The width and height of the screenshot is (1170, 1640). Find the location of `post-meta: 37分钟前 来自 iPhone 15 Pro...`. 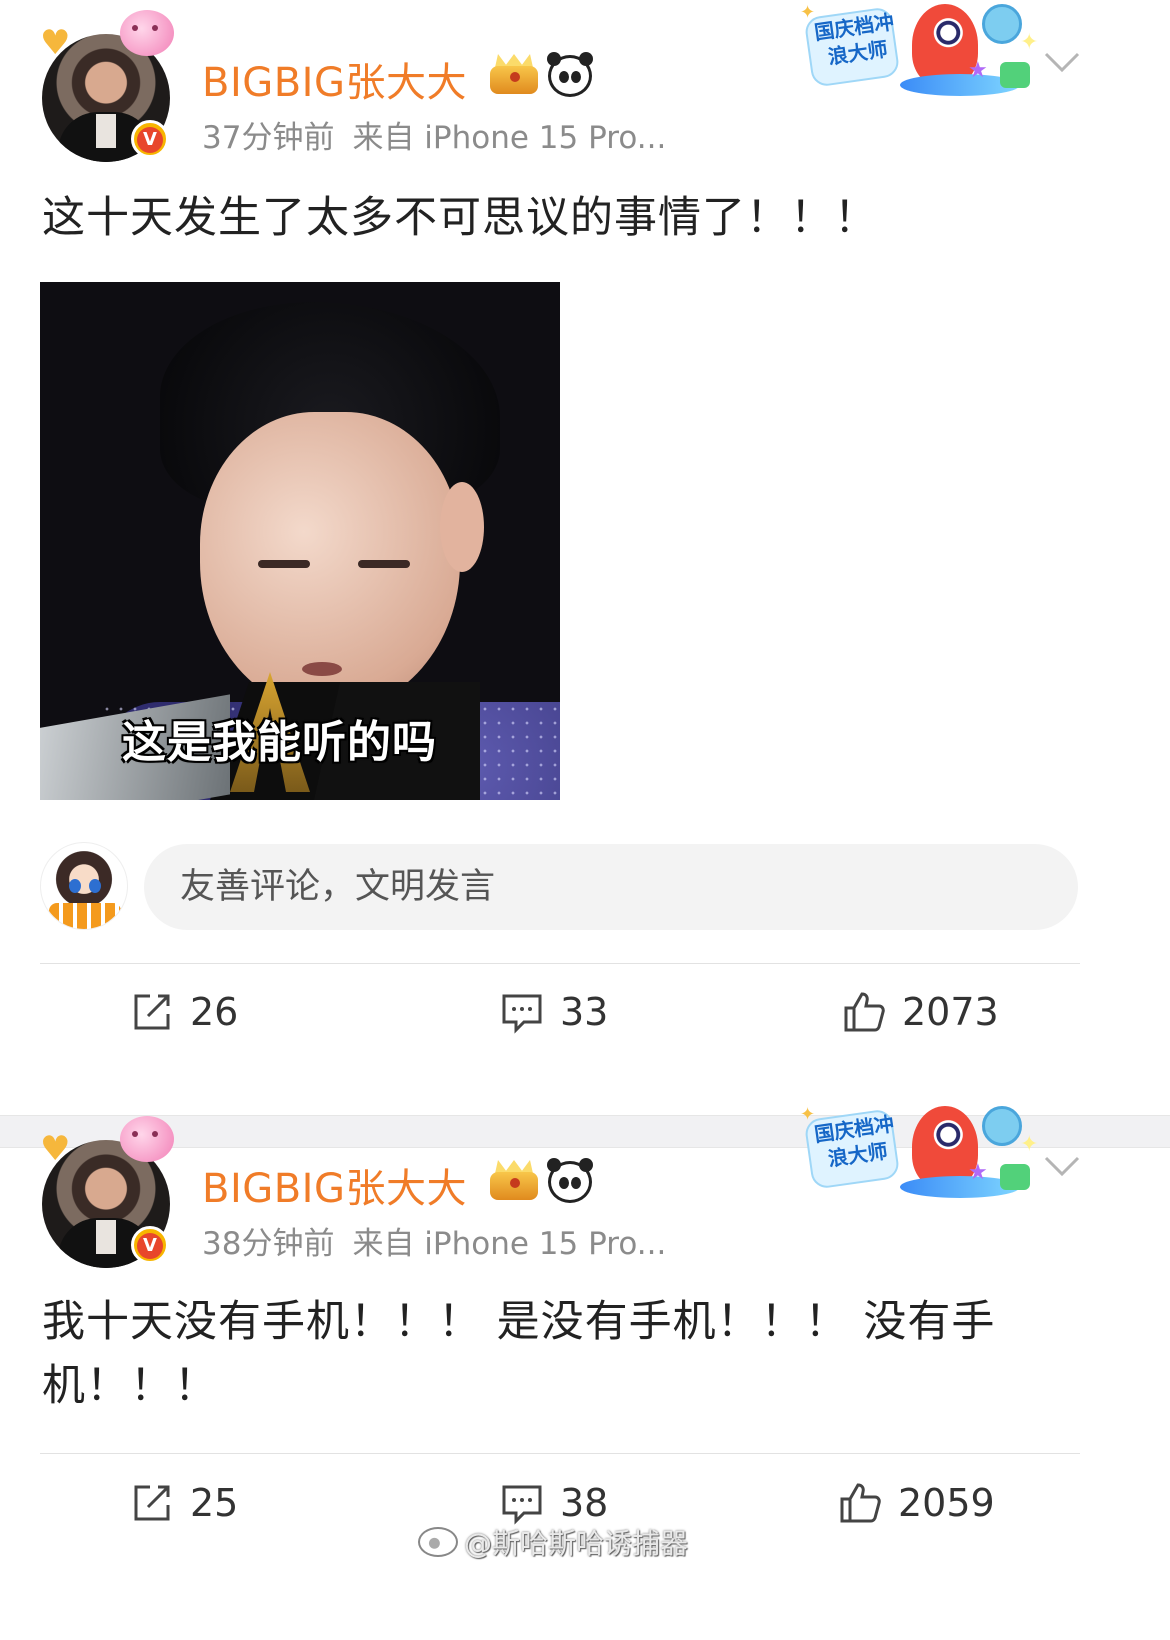

post-meta: 37分钟前 来自 iPhone 15 Pro... is located at coordinates (434, 134).